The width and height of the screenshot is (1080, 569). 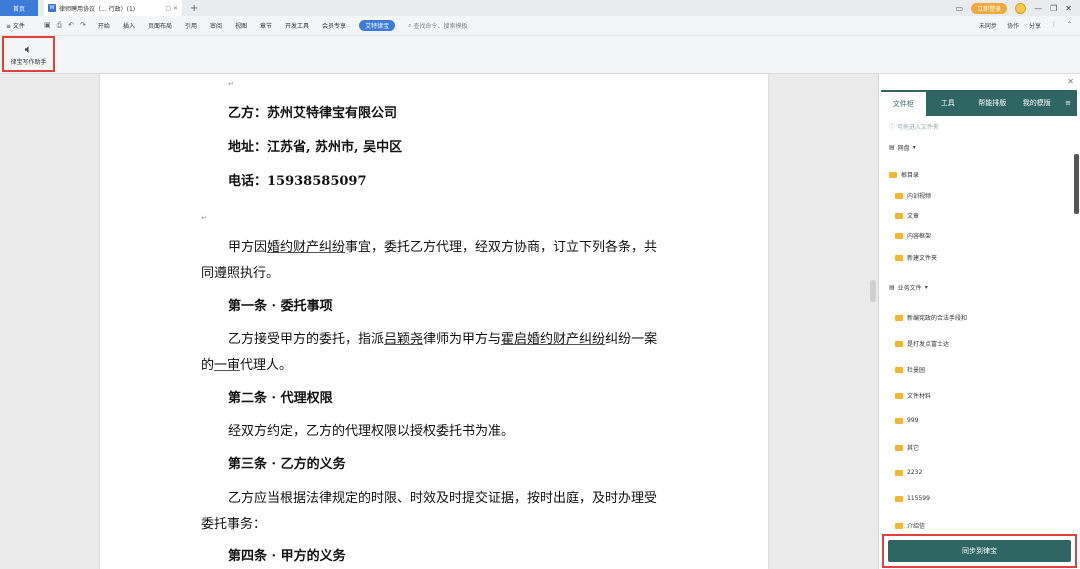 What do you see at coordinates (241, 25) in the screenshot?
I see `menu-item-5: 视图` at bounding box center [241, 25].